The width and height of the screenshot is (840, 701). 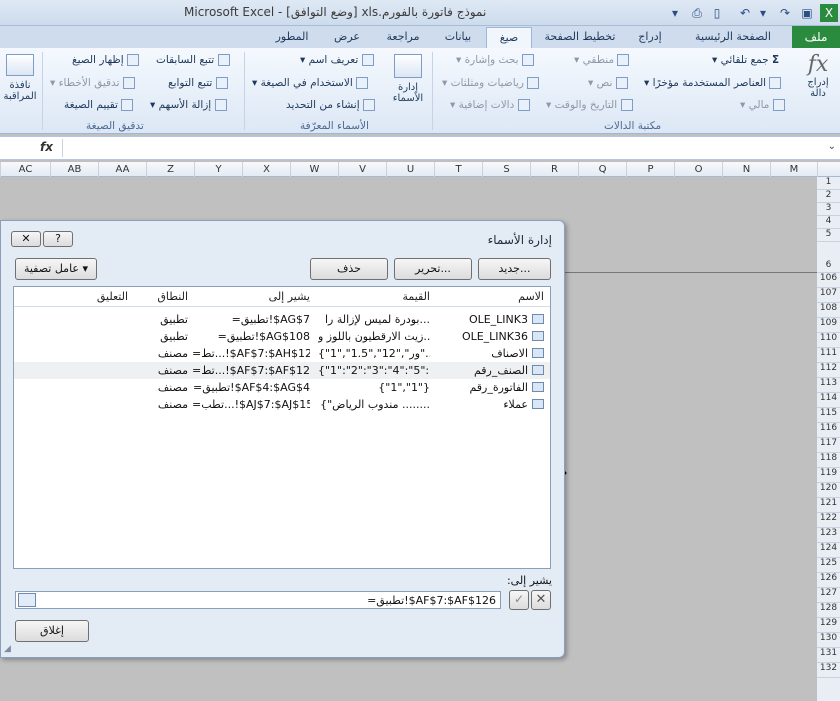 I want to click on row-header: 123, so click(x=828, y=535).